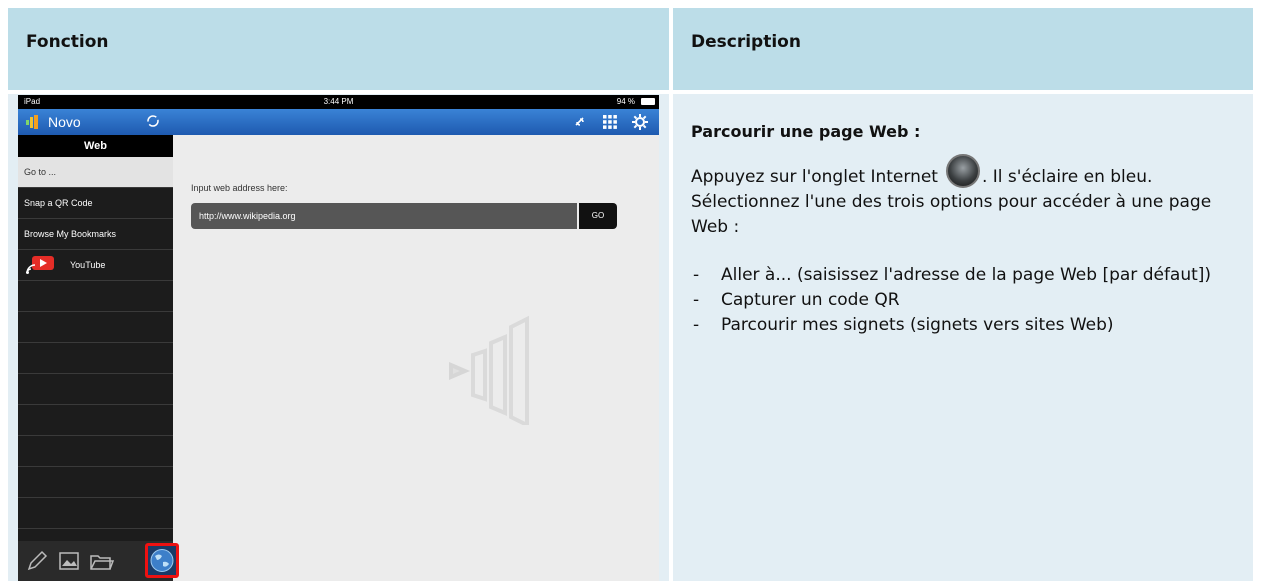 Image resolution: width=1261 pixels, height=581 pixels. What do you see at coordinates (810, 300) in the screenshot?
I see `bullet-text: Capturer un code QR` at bounding box center [810, 300].